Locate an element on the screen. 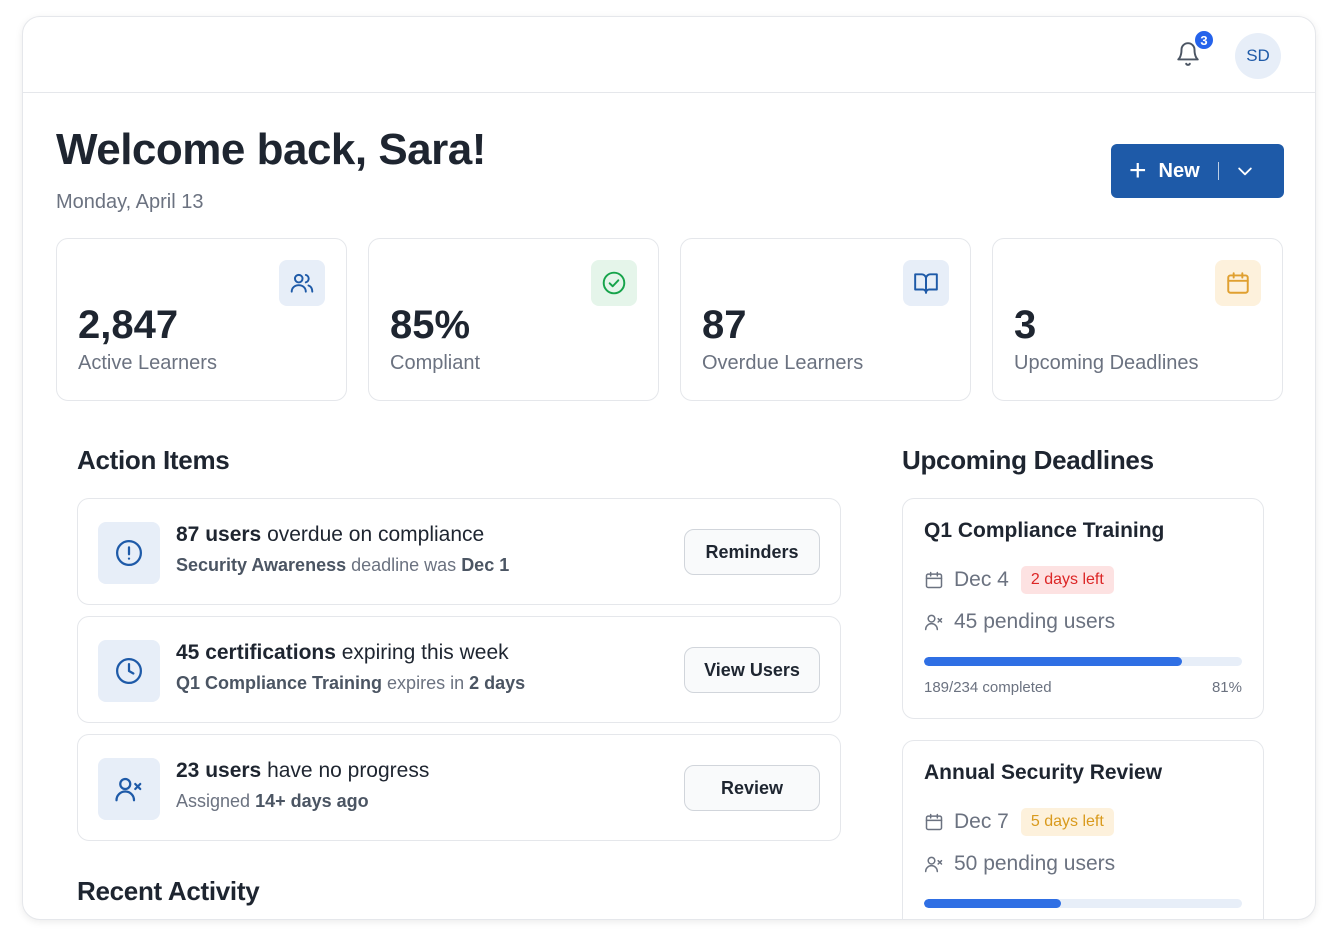  page-title: Welcome back, Sara! is located at coordinates (271, 149).